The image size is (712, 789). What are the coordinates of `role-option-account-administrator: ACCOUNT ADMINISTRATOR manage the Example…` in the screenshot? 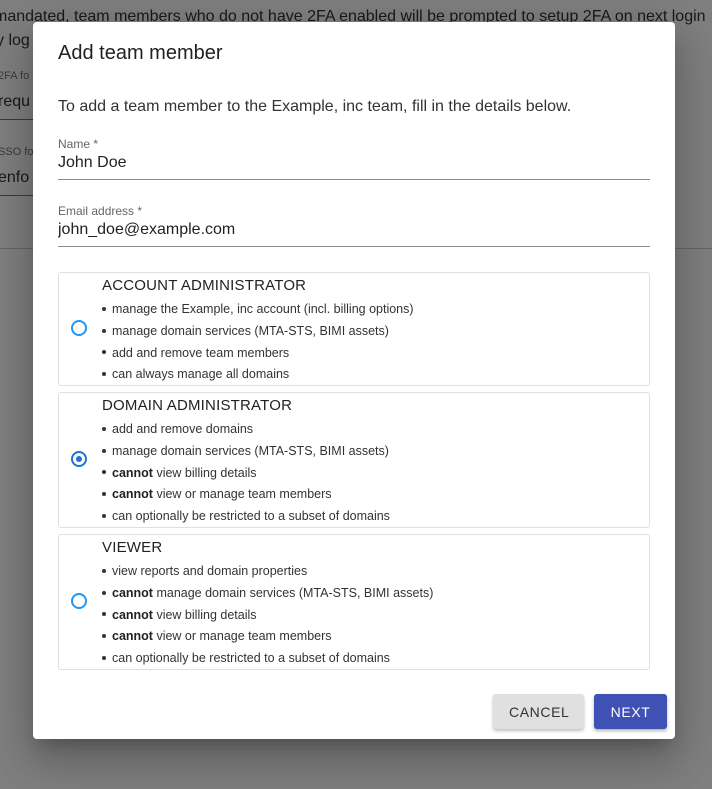 It's located at (354, 329).